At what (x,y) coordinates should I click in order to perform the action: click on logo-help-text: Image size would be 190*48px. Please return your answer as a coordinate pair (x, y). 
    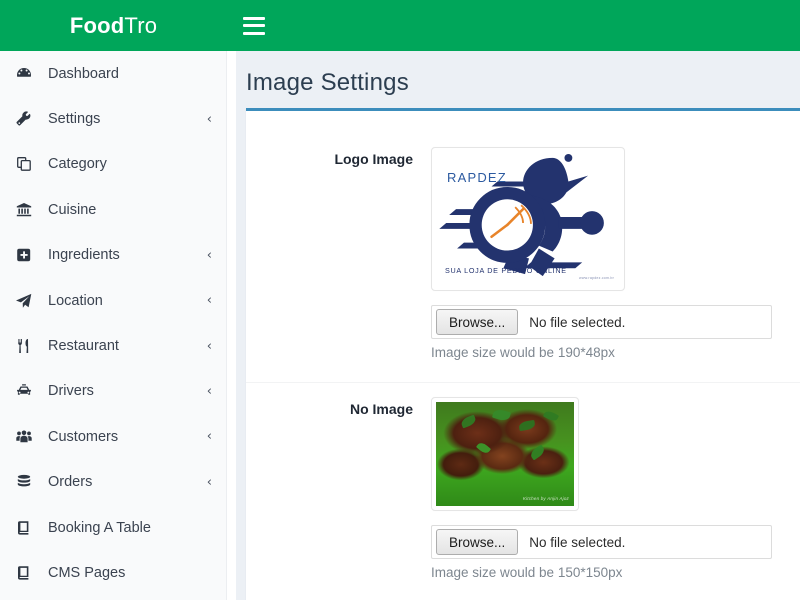
    Looking at the image, I should click on (523, 352).